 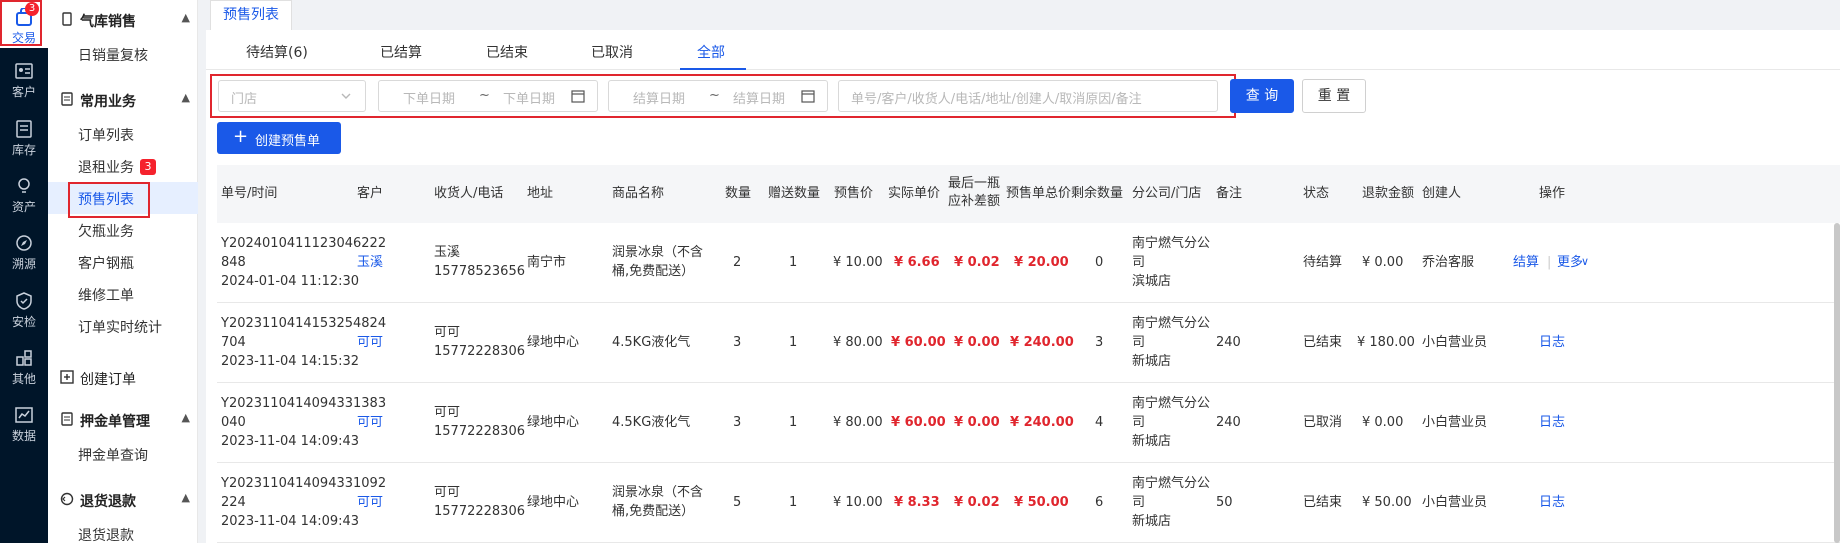 What do you see at coordinates (370, 262) in the screenshot?
I see `customer-link: 玉溪` at bounding box center [370, 262].